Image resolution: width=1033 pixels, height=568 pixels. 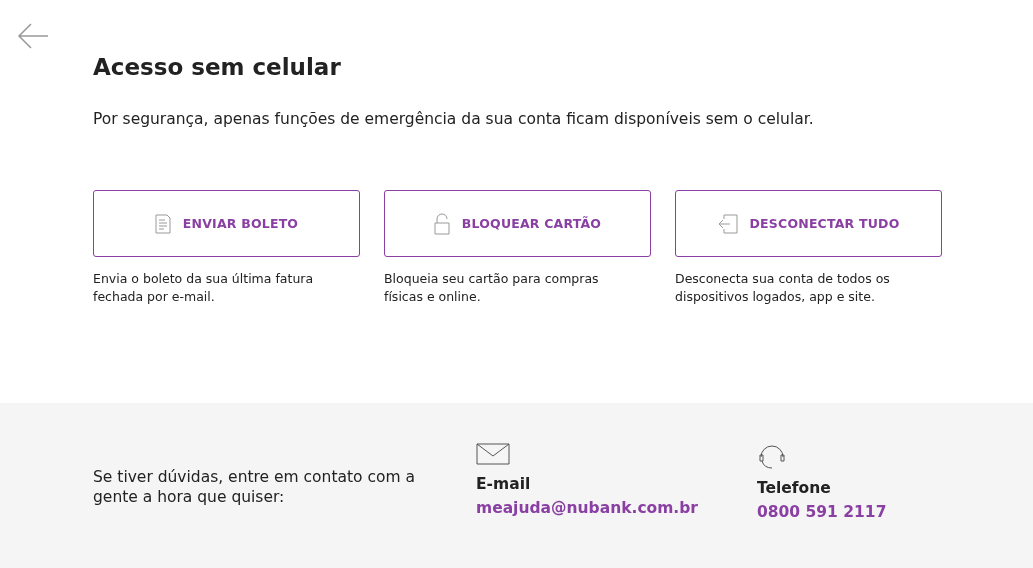 What do you see at coordinates (454, 119) in the screenshot?
I see `intro-text: Por segurança, apenas funções de emergência da sua conta ficam disponíveis sem o celular.` at bounding box center [454, 119].